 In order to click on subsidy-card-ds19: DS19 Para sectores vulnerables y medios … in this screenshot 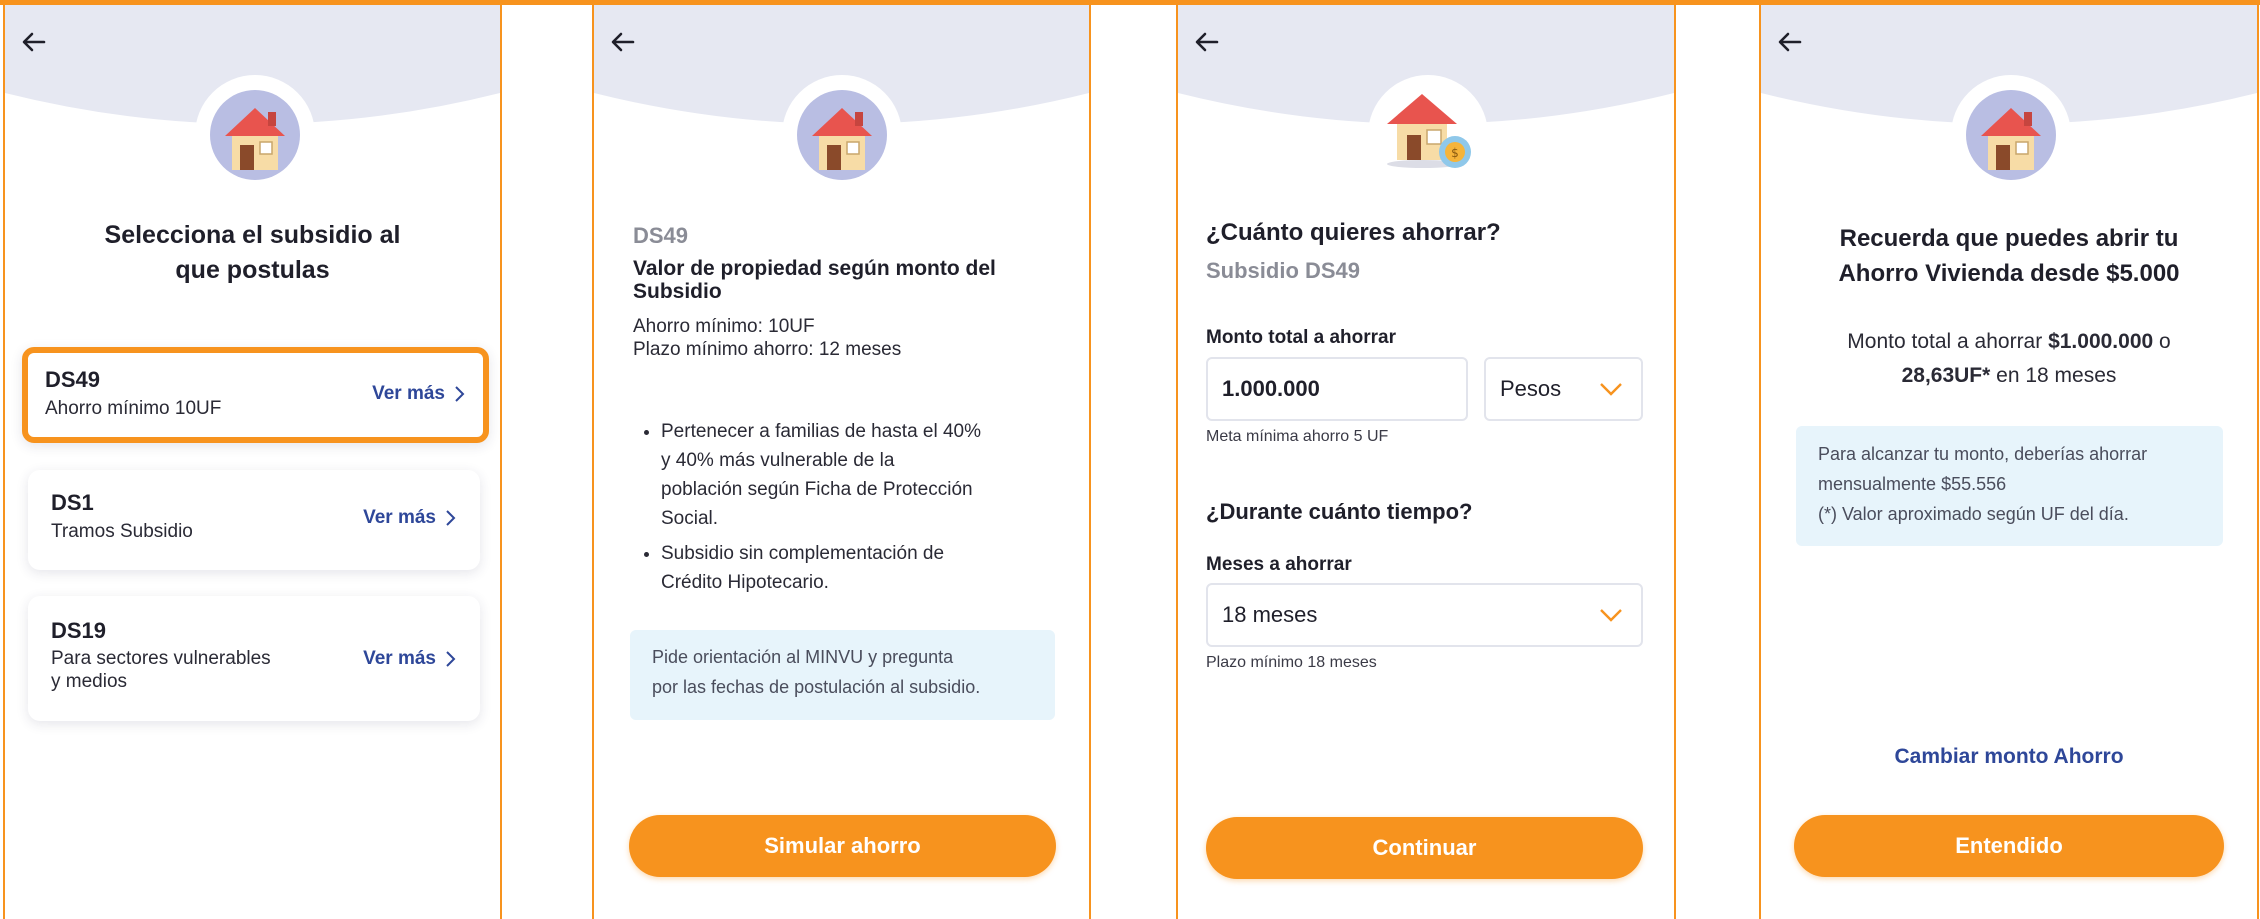, I will do `click(254, 658)`.